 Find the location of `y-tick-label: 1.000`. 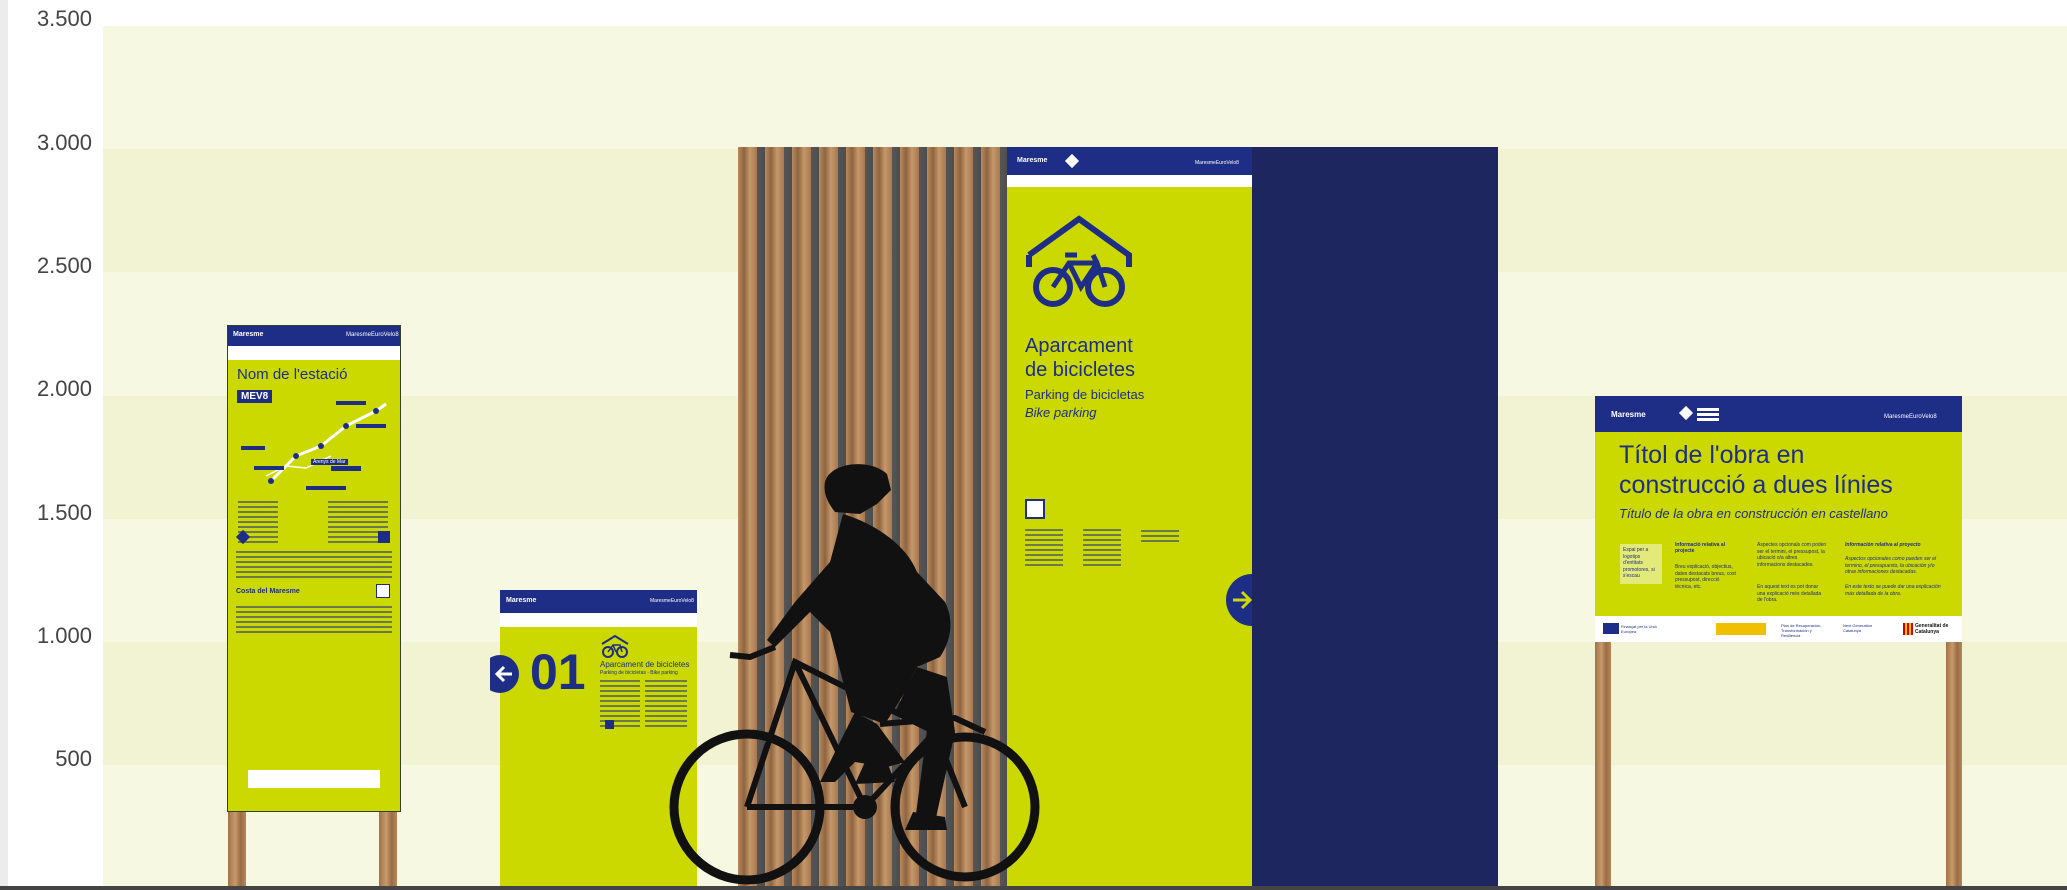

y-tick-label: 1.000 is located at coordinates (64, 635).